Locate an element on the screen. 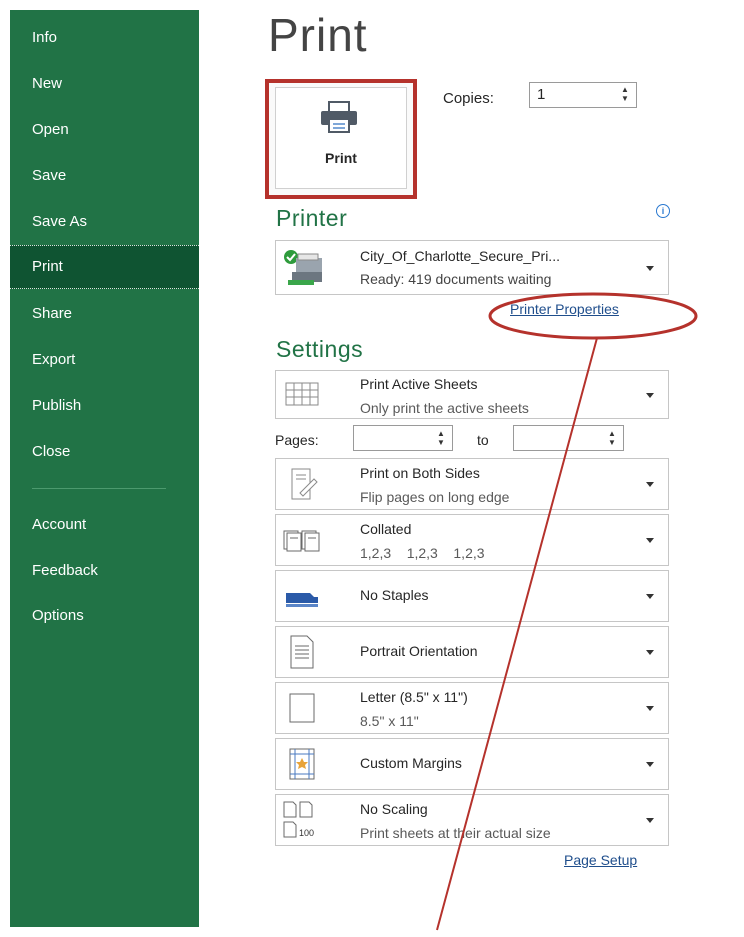 The width and height of the screenshot is (744, 937). paper-size-title: Letter (8.5" x 11") is located at coordinates (414, 697).